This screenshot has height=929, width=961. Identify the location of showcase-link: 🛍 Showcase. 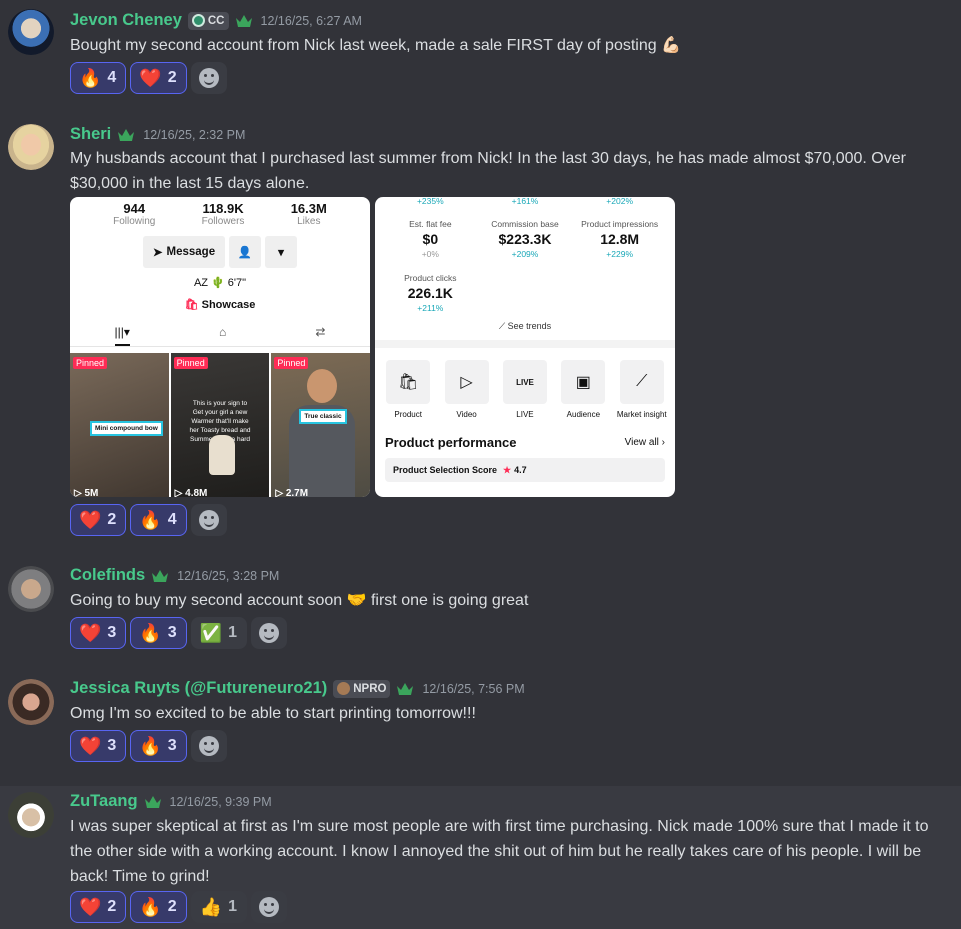
(220, 304).